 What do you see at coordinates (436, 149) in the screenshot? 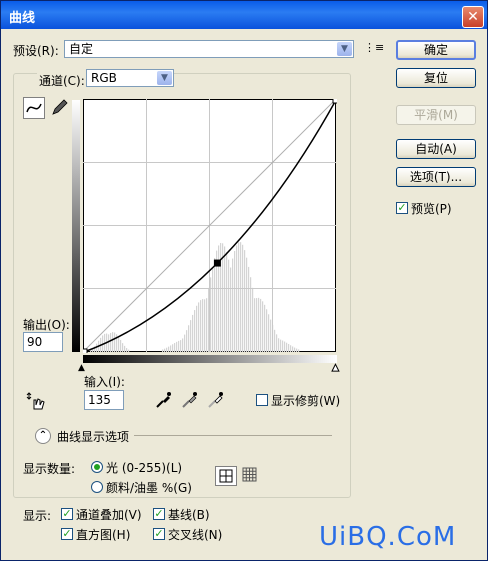
I see `auto-button: 自动(A)` at bounding box center [436, 149].